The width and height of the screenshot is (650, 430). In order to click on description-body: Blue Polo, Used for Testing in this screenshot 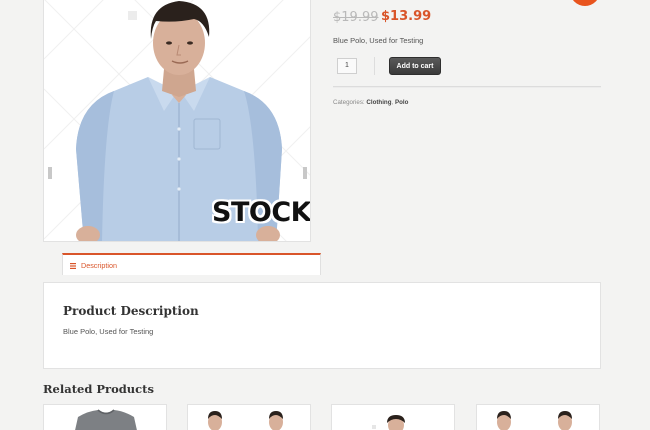, I will do `click(108, 331)`.